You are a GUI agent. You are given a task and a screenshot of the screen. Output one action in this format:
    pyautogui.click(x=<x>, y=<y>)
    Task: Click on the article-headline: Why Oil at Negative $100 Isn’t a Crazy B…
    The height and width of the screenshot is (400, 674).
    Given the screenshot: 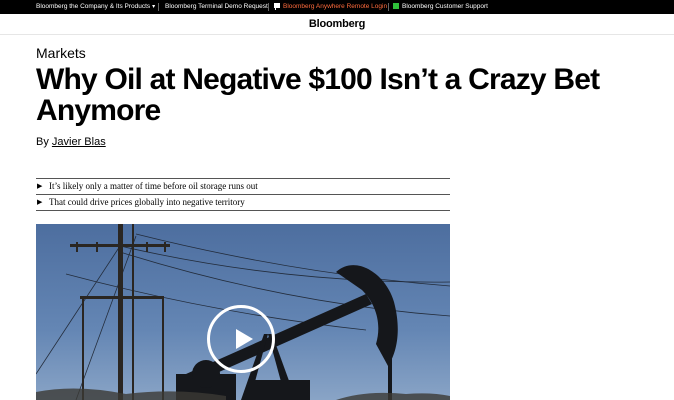 What is the action you would take?
    pyautogui.click(x=318, y=95)
    